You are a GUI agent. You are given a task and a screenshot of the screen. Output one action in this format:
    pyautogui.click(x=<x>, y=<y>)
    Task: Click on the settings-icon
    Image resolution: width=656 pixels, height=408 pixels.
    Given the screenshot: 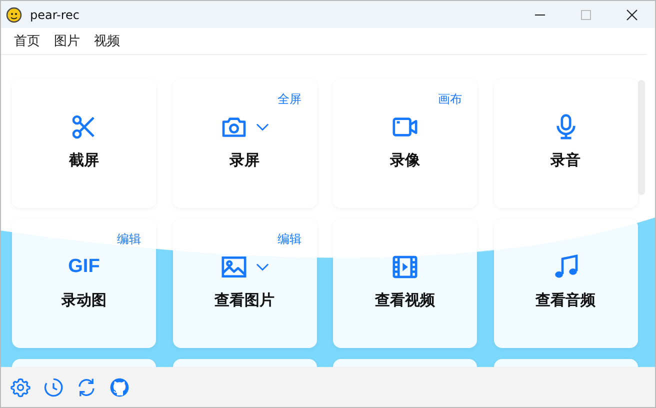 What is the action you would take?
    pyautogui.click(x=20, y=387)
    